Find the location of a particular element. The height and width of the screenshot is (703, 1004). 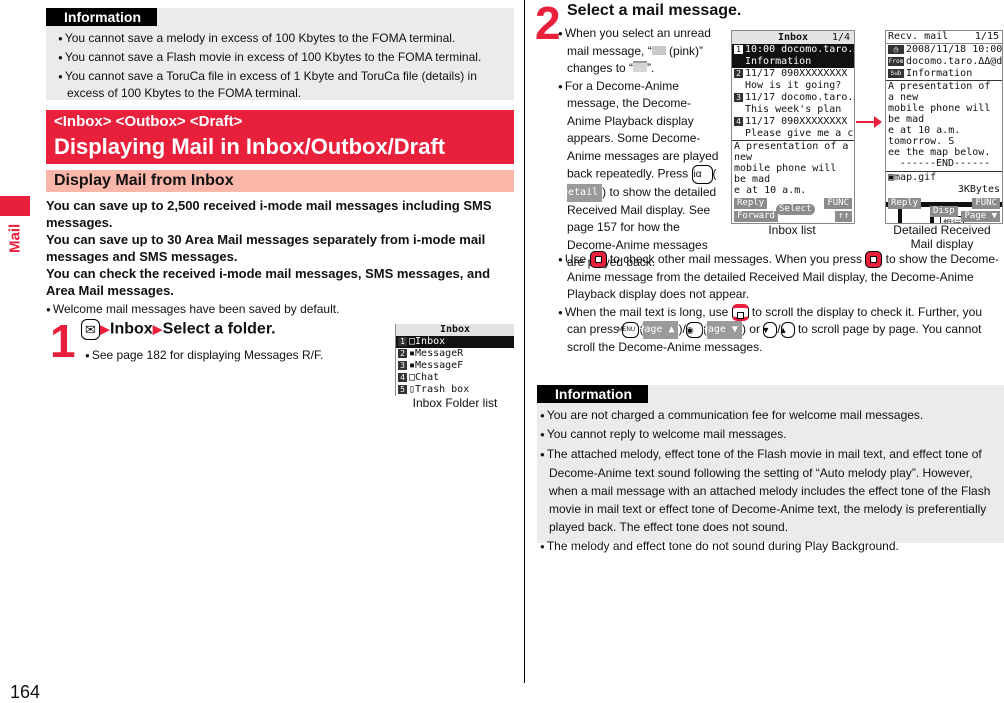

up-key-icon: ▲ is located at coordinates (787, 329).